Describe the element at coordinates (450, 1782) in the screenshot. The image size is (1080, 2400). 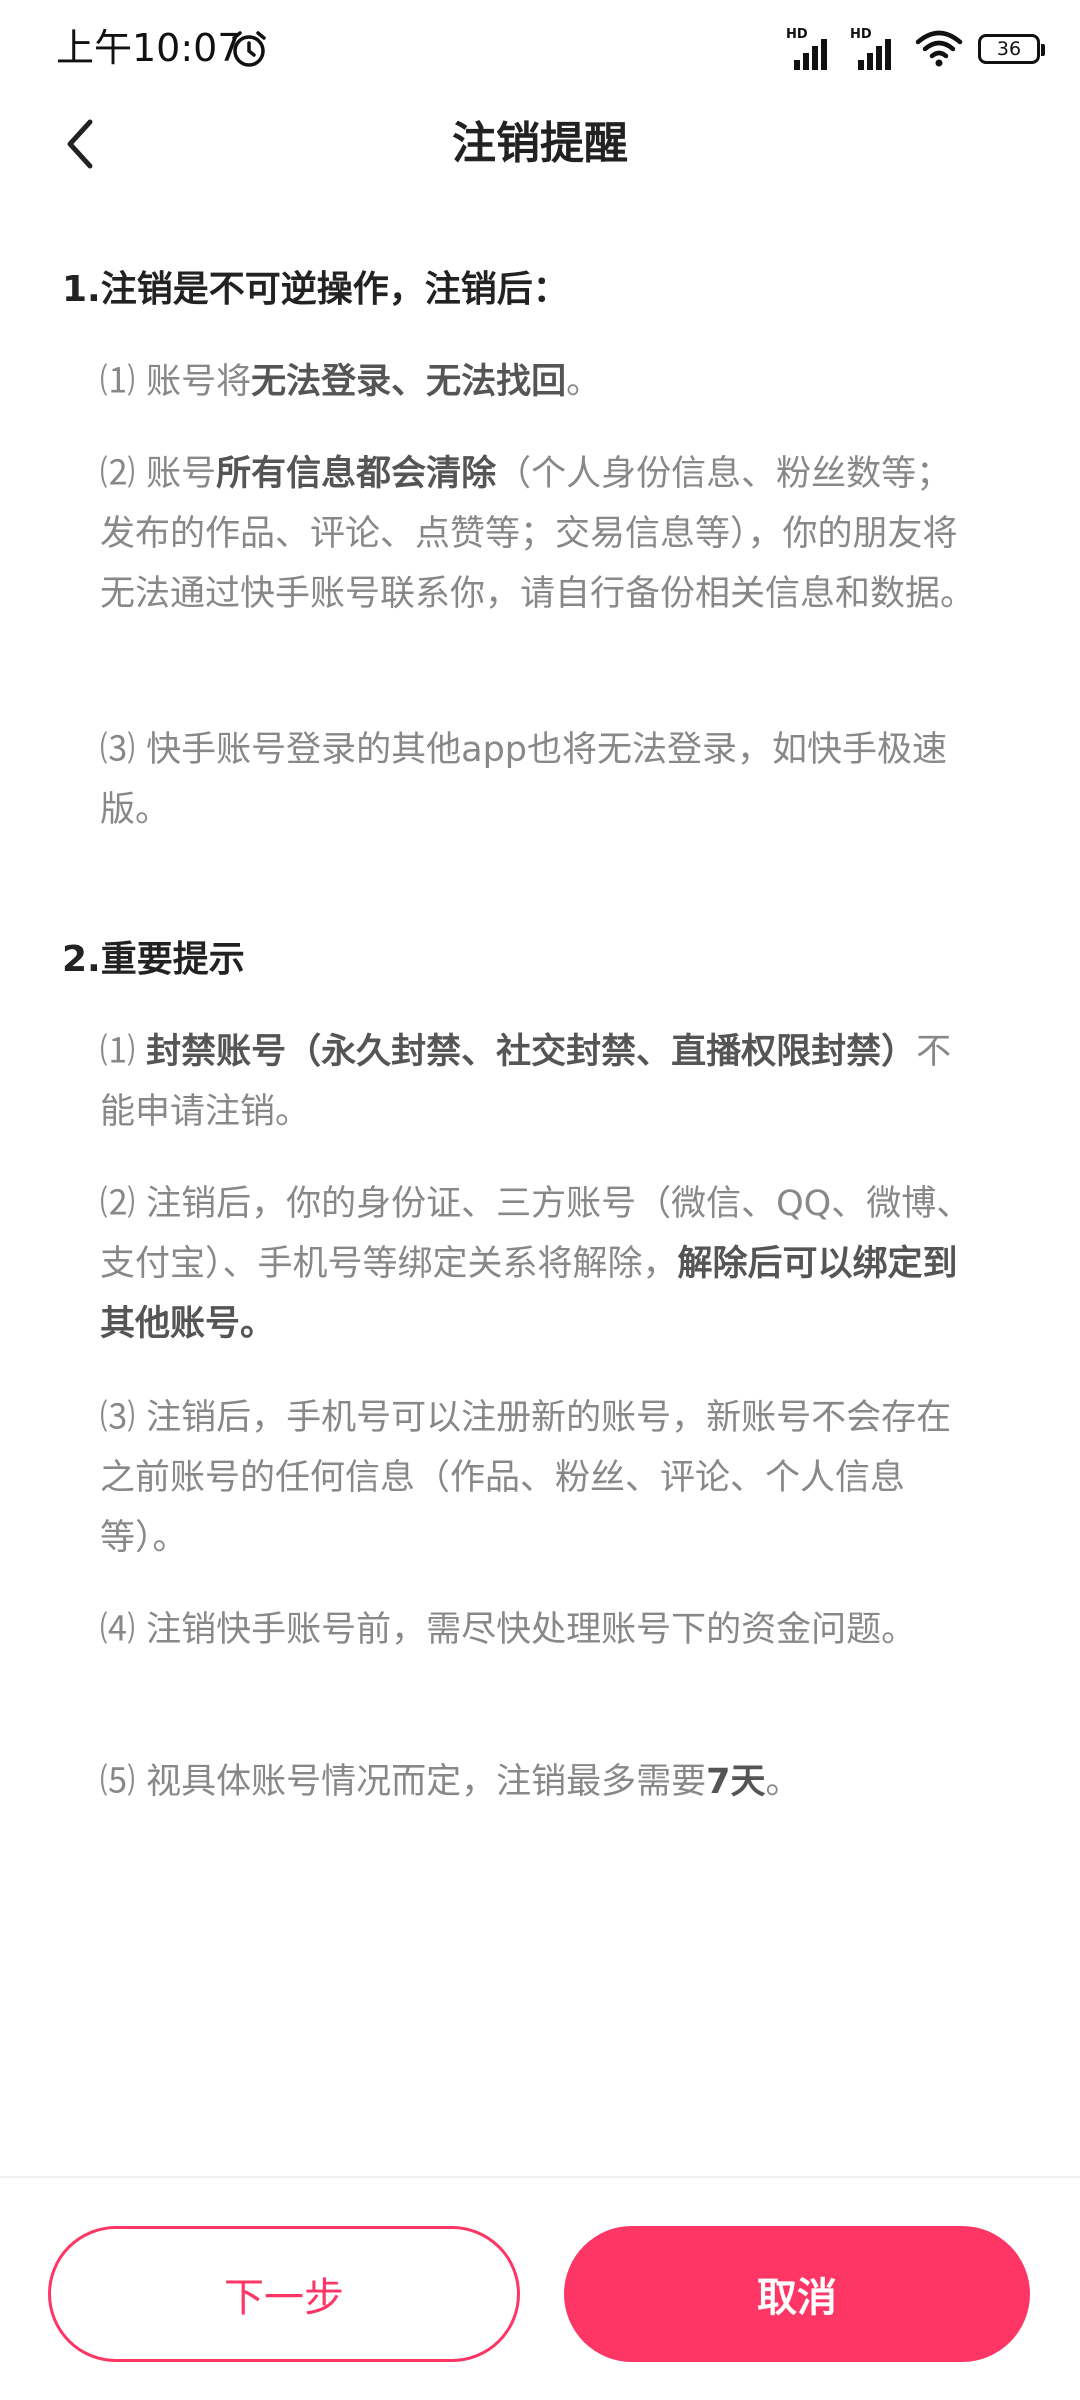
I see `notice-item: ⑸ 视具体账号情况而定，注销最多需要7天。` at that location.